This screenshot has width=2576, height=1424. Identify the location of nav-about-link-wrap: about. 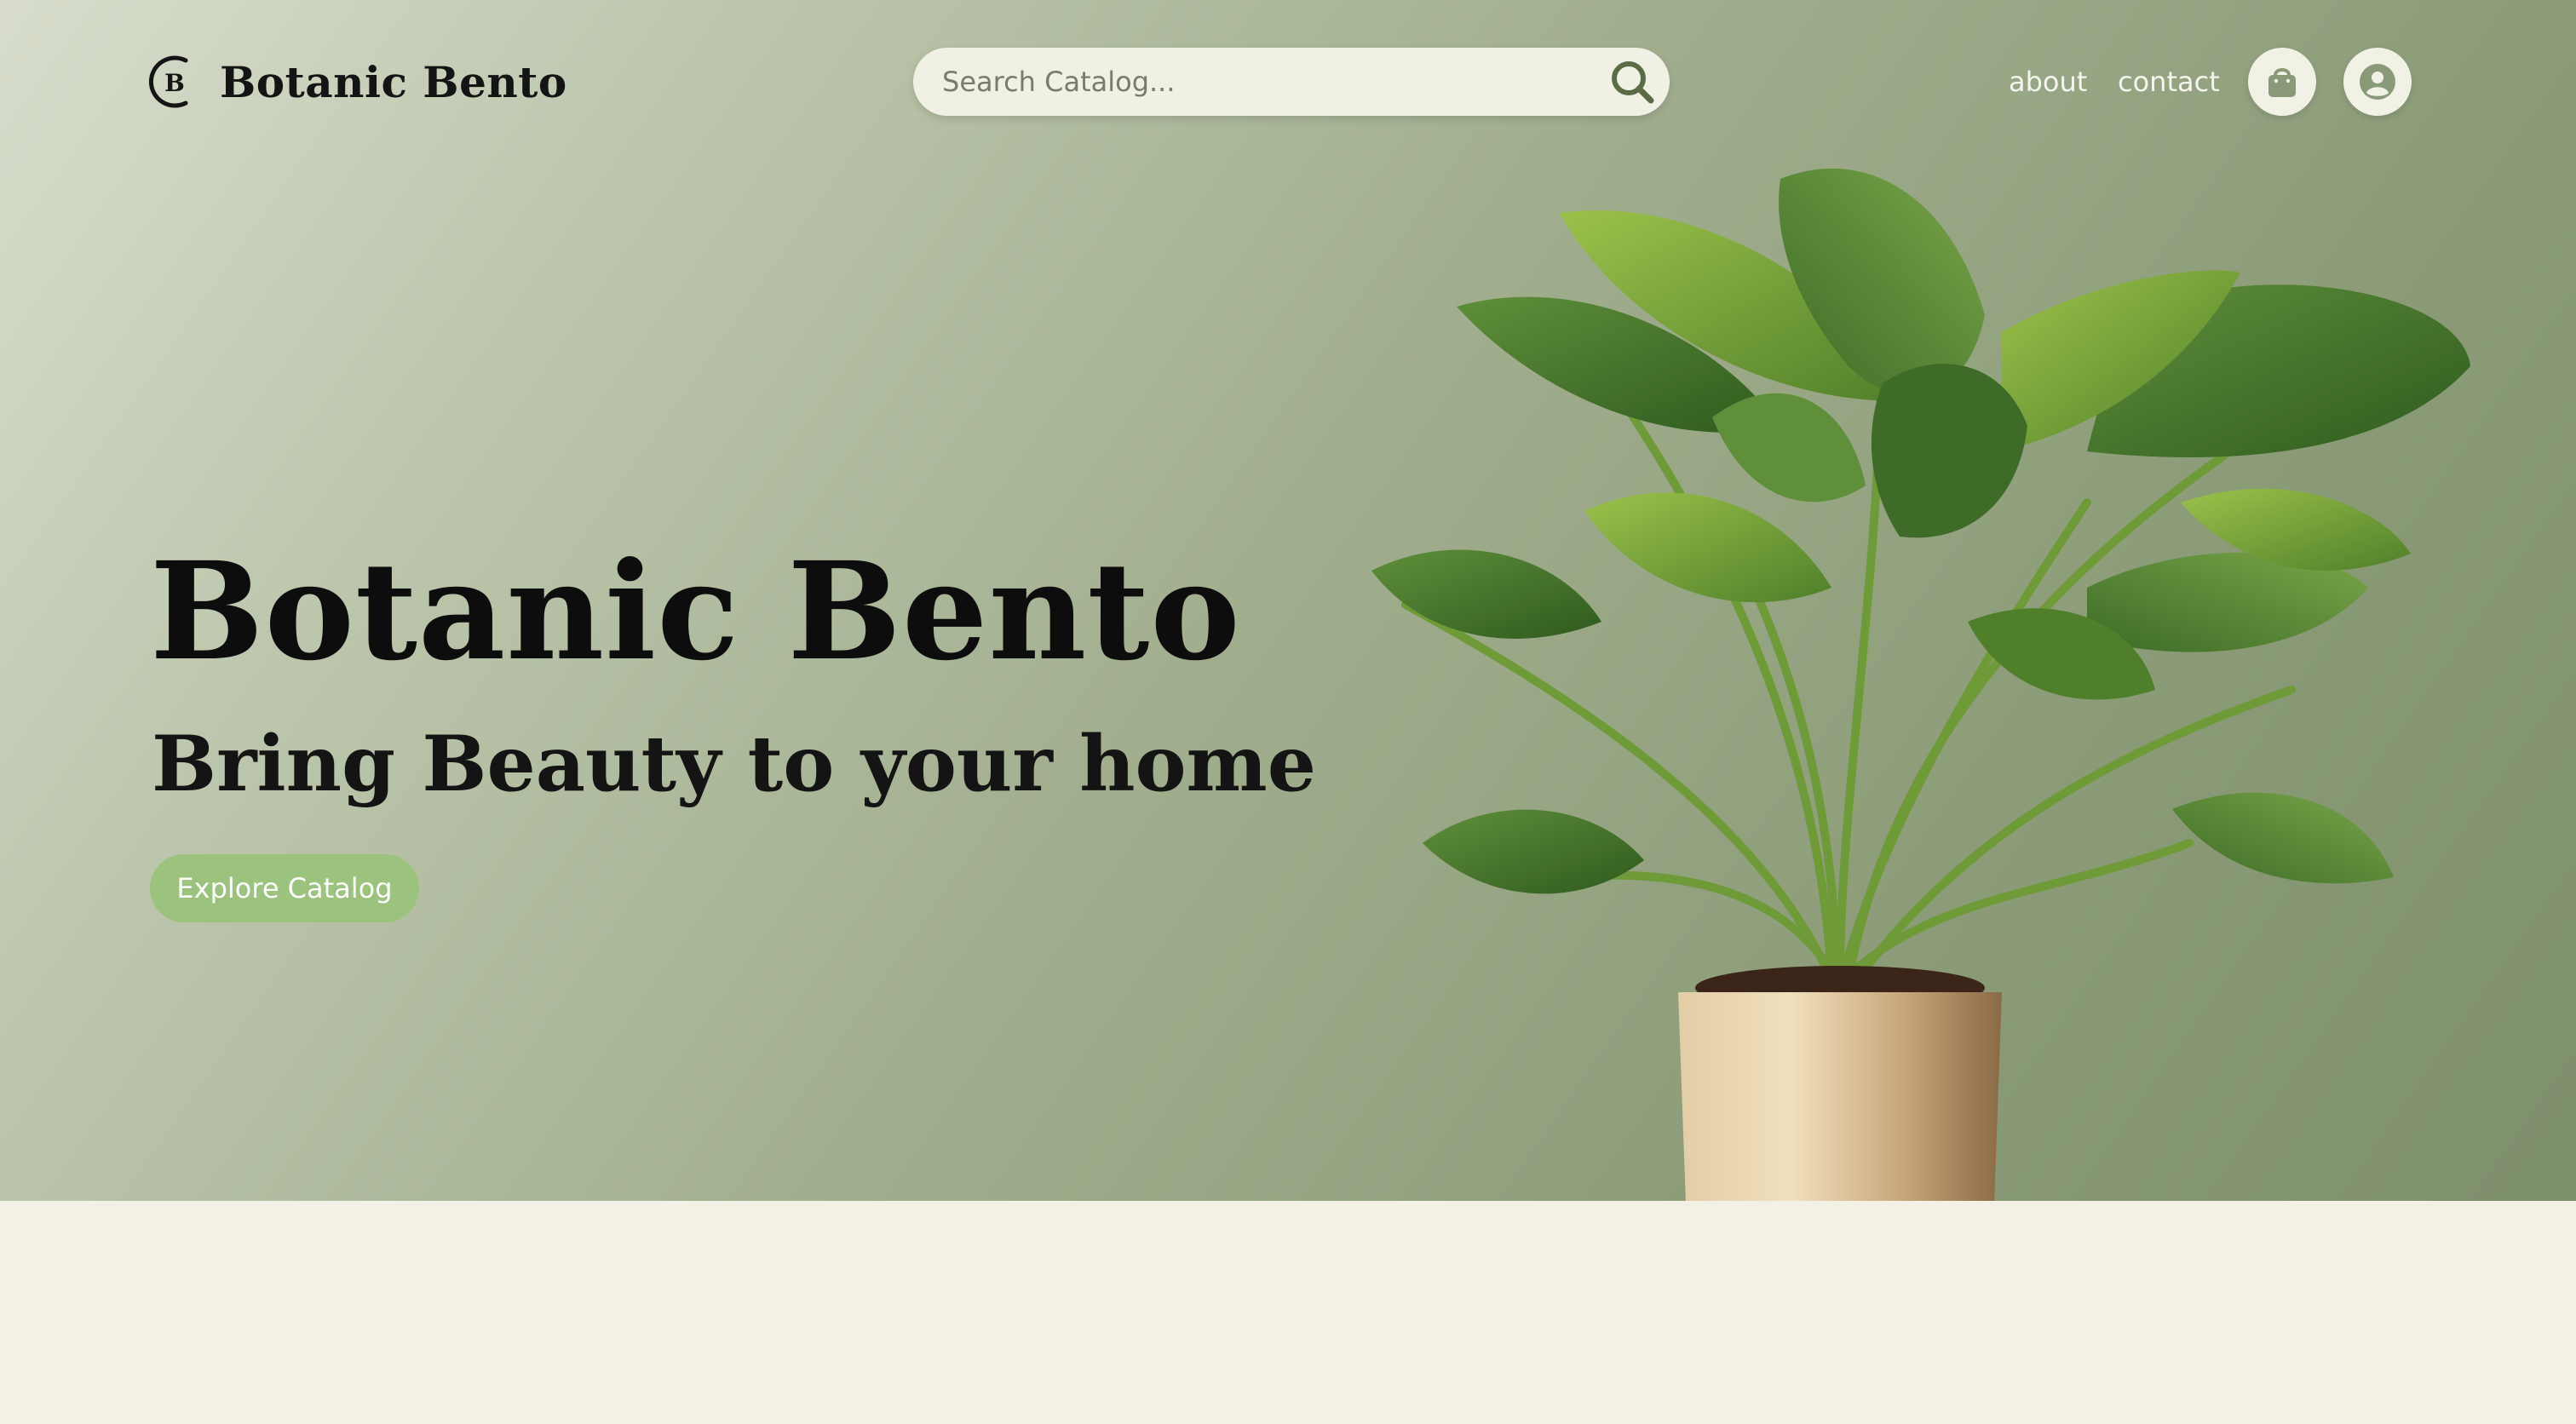
(2048, 82).